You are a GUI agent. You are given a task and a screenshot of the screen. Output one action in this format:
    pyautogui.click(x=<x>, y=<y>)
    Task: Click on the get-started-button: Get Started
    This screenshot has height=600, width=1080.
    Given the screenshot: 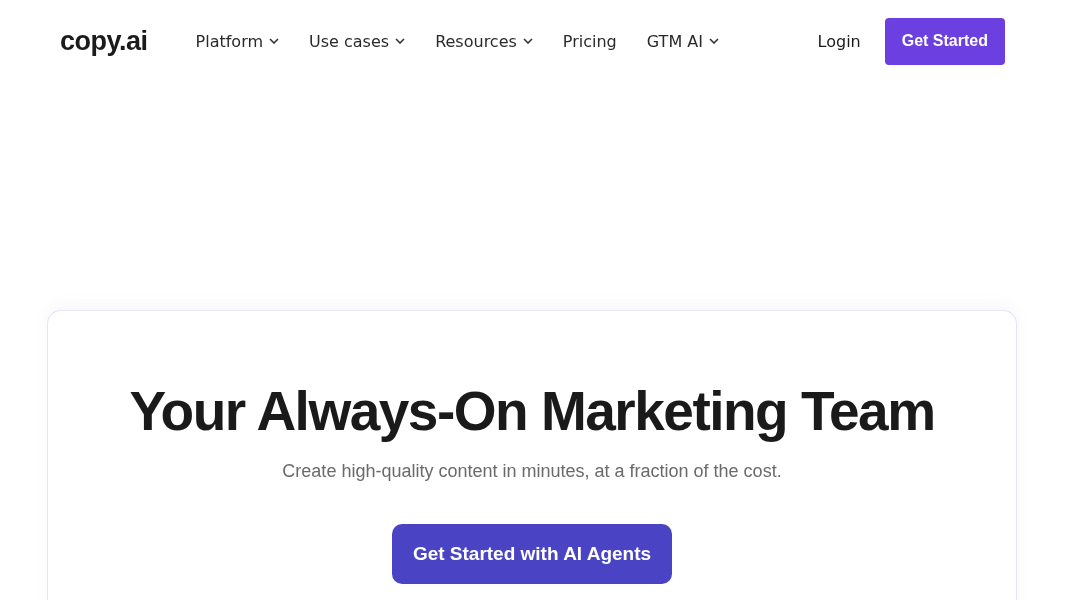 What is the action you would take?
    pyautogui.click(x=944, y=41)
    